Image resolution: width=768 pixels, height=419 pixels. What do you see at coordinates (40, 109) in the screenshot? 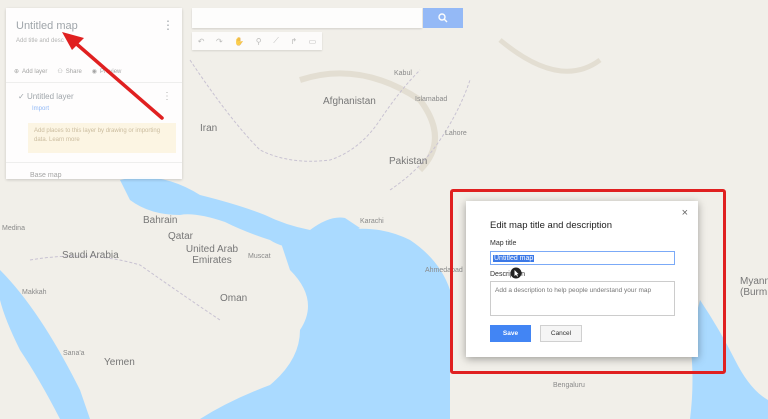
I see `import-link: Import` at bounding box center [40, 109].